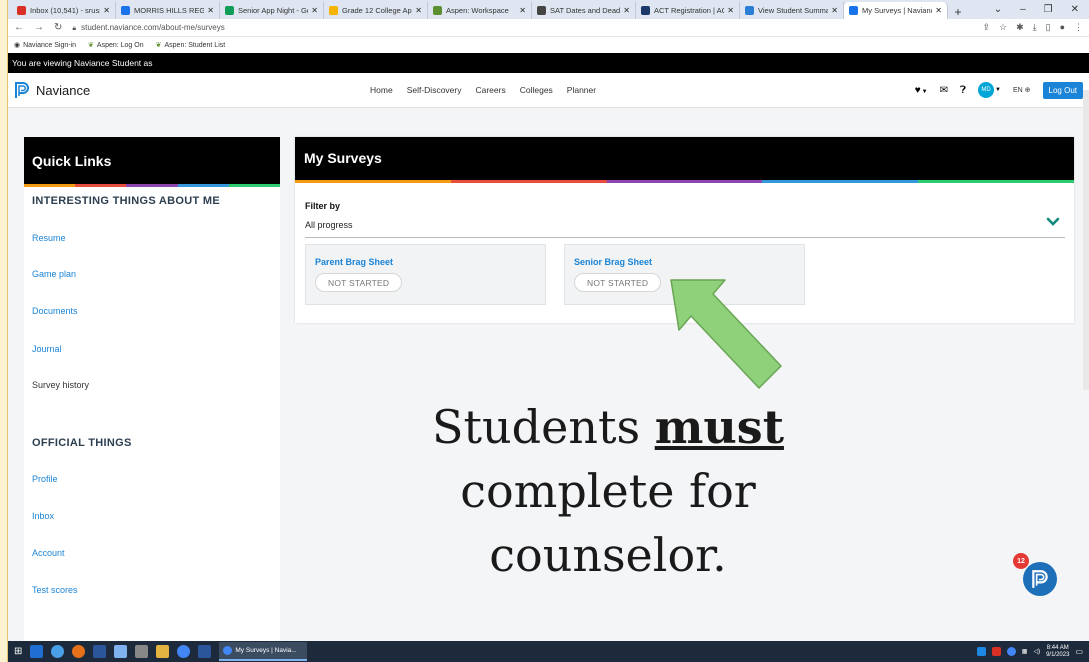 Image resolution: width=1089 pixels, height=662 pixels. What do you see at coordinates (329, 225) in the screenshot?
I see `filter-select: All progress` at bounding box center [329, 225].